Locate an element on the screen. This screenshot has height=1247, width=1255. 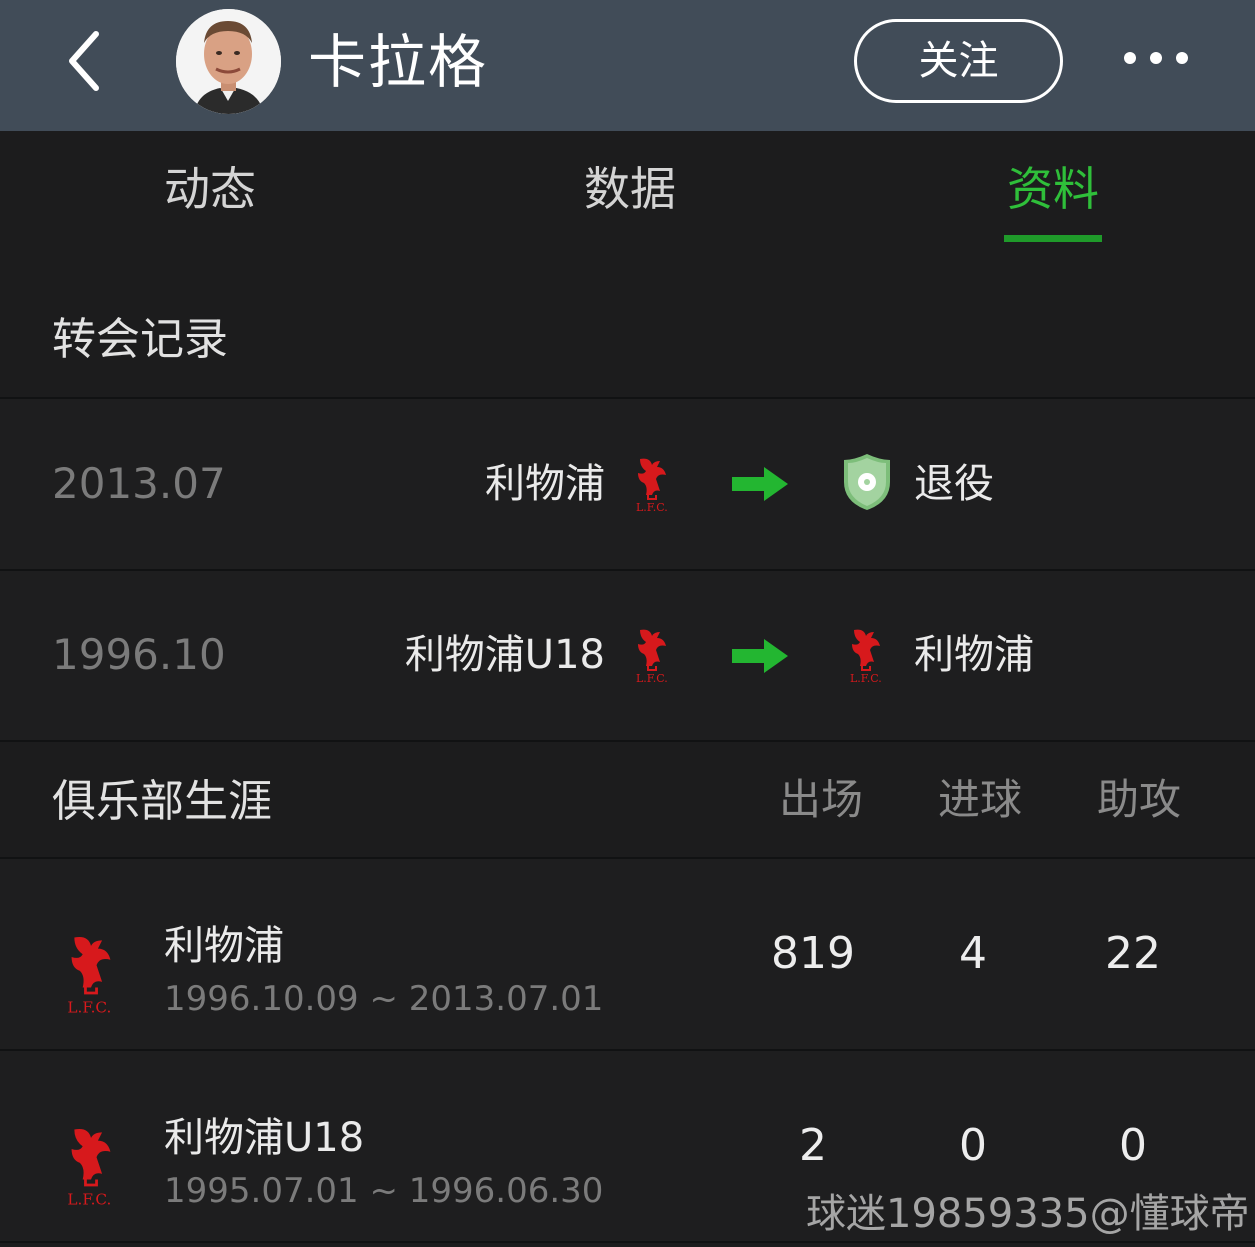
watermark: 球迷19859335@懂球帝 is located at coordinates (1028, 1214).